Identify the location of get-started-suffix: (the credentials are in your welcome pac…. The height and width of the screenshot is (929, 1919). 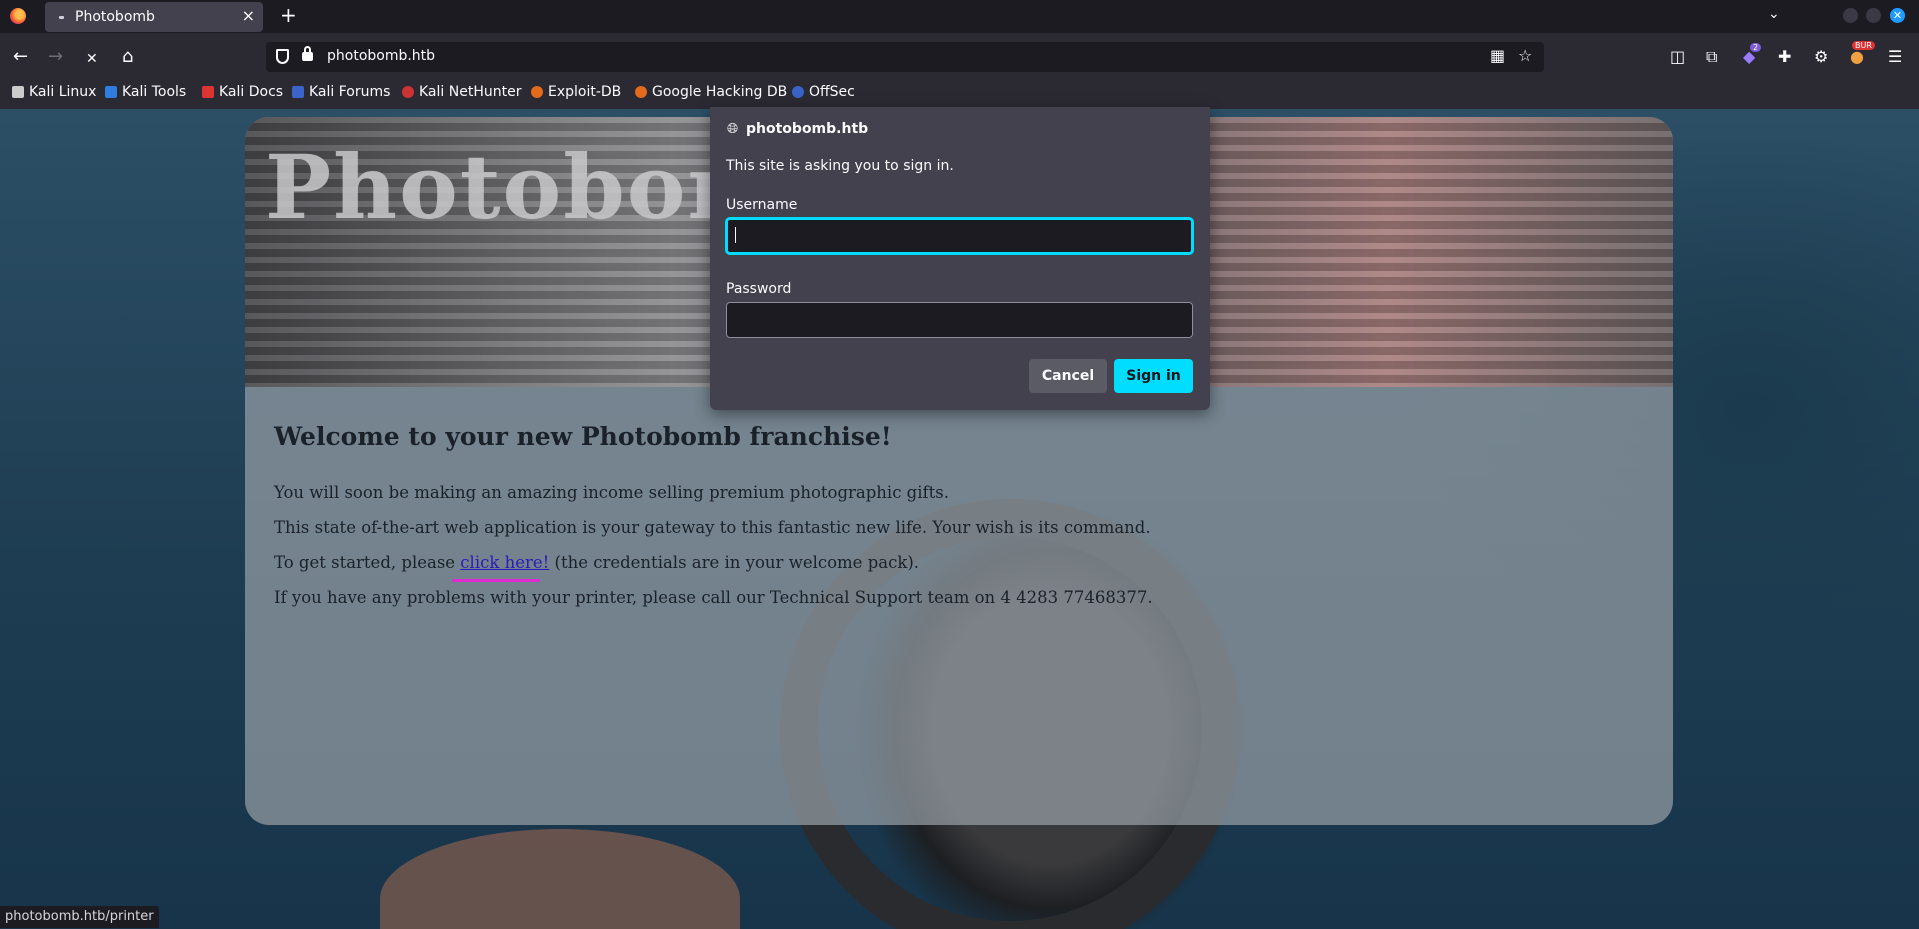
(734, 562).